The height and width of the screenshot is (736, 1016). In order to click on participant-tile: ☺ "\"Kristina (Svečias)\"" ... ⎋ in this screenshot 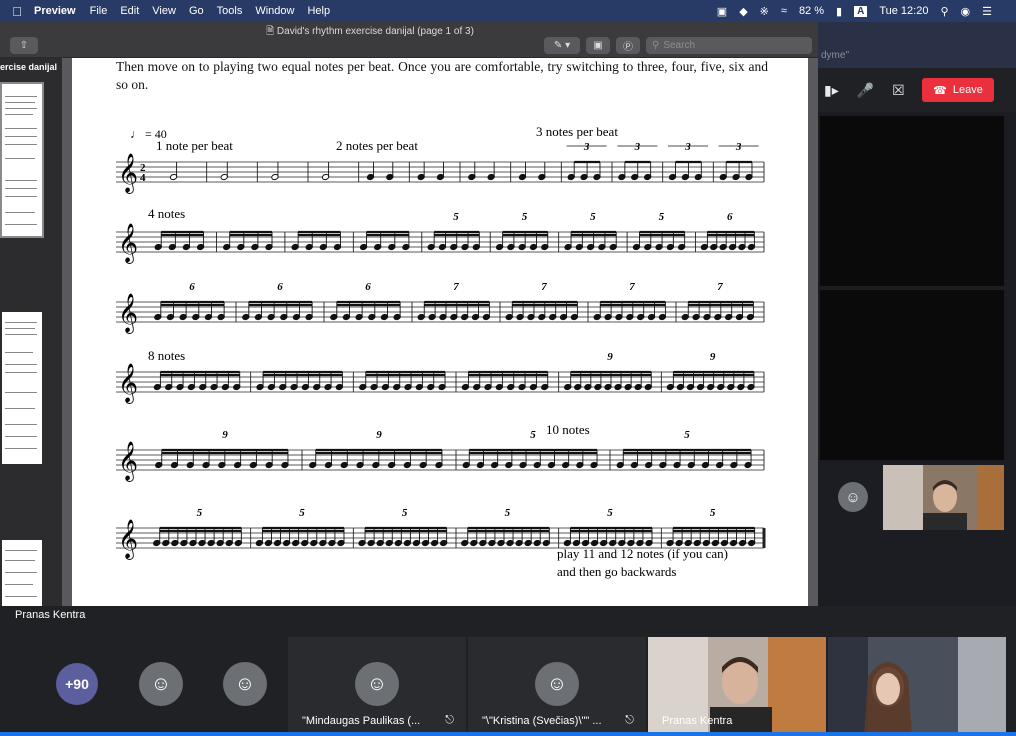, I will do `click(557, 686)`.